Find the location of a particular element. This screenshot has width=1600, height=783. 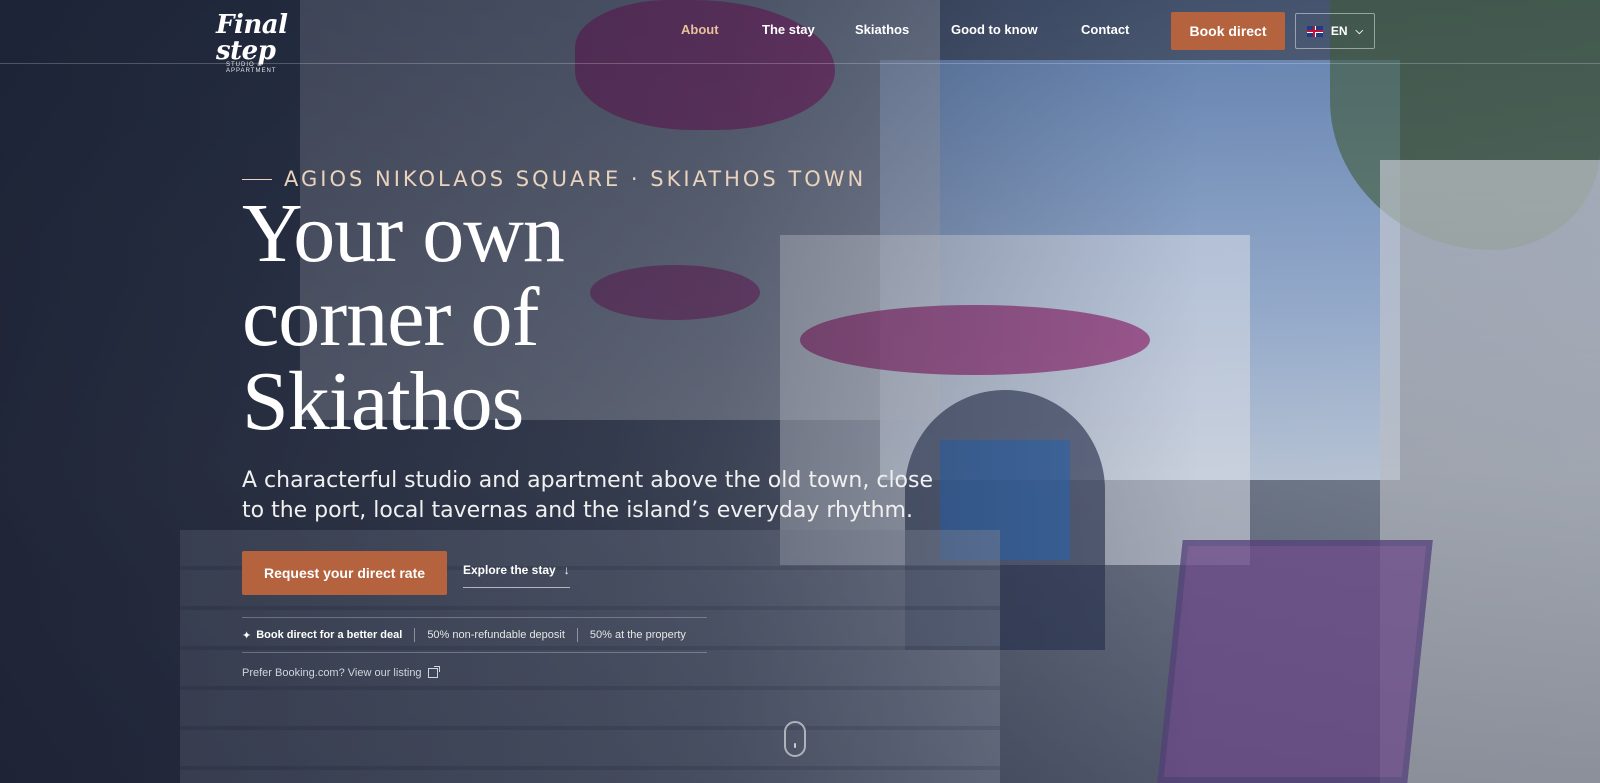

nav-good-to-know: Good to know is located at coordinates (994, 29).